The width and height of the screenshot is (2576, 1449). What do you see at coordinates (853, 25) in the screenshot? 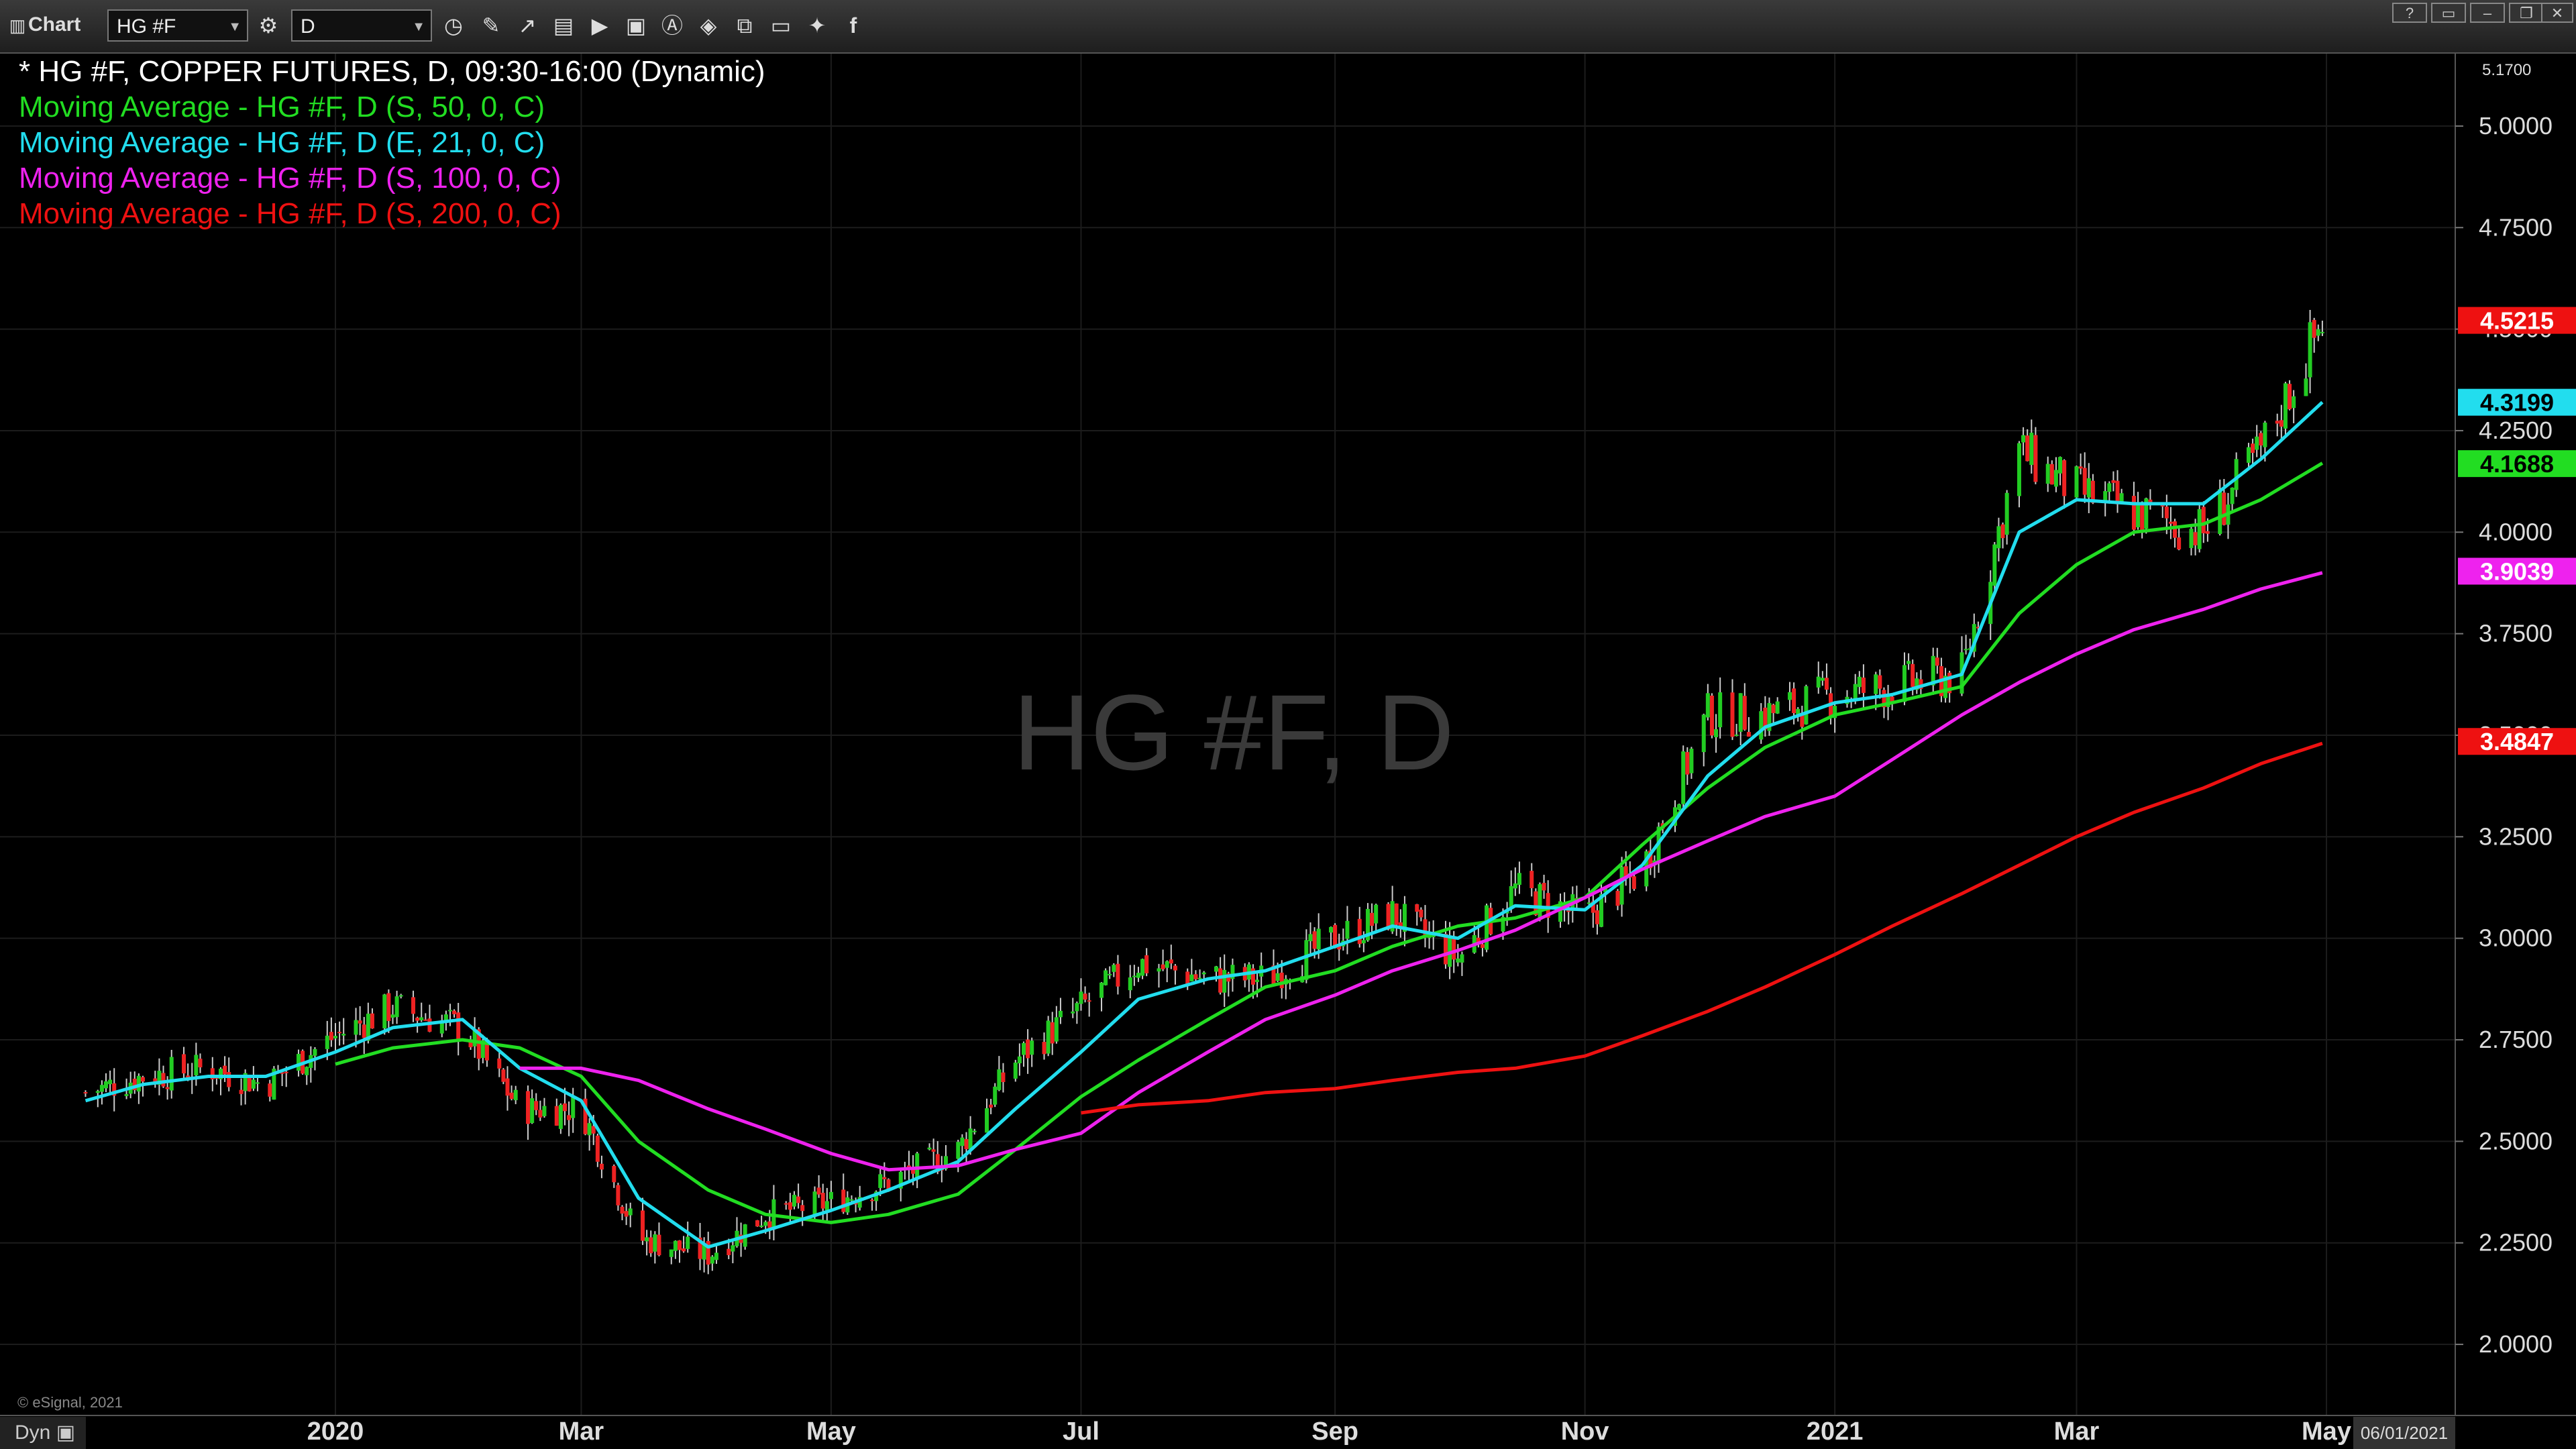
I see `facebook-icon: f` at bounding box center [853, 25].